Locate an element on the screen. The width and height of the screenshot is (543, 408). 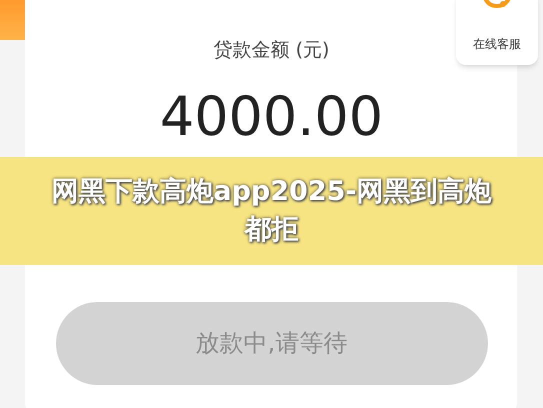
customer-service-button: 在线客服 is located at coordinates (497, 32).